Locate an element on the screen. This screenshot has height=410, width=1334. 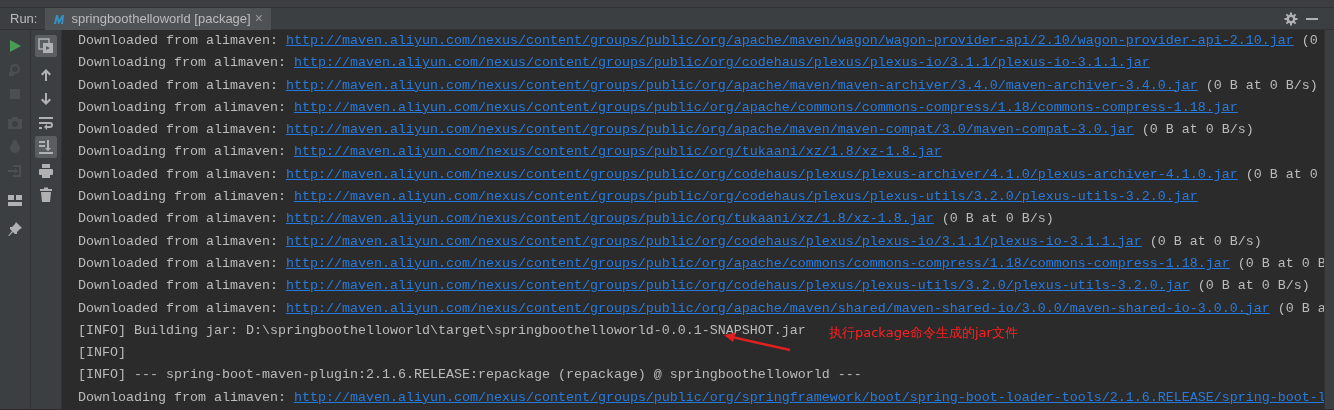
close-button: × is located at coordinates (258, 18).